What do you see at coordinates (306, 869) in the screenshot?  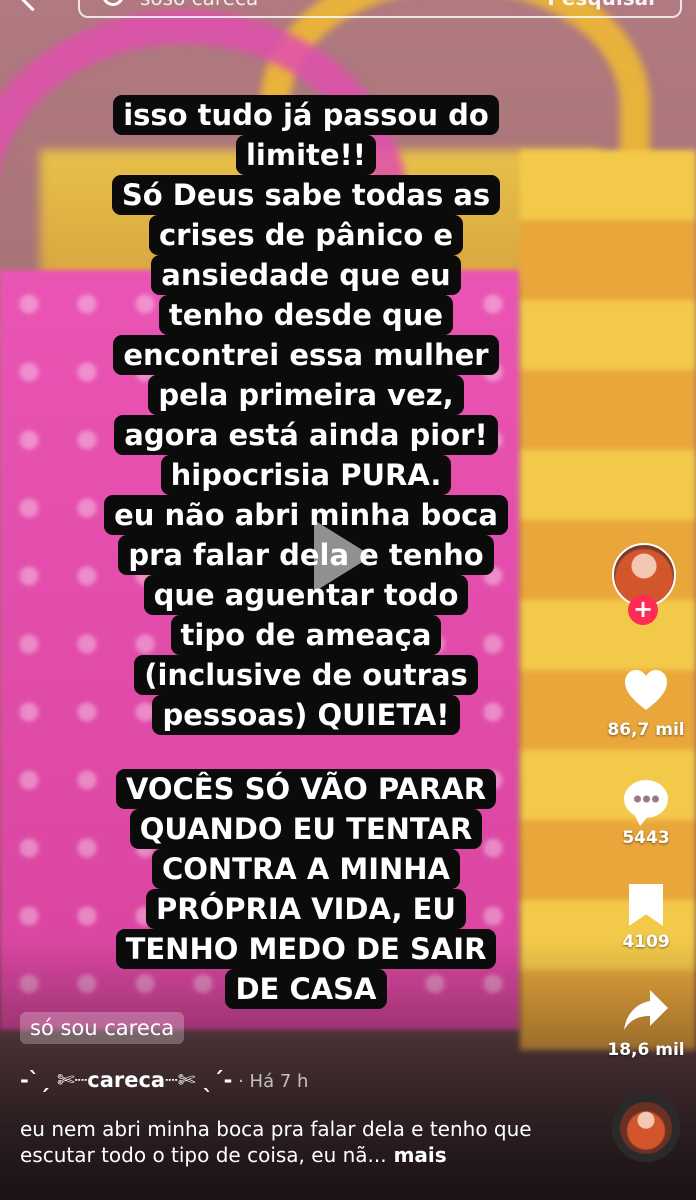 I see `caption-line: CONTRA A MINHA` at bounding box center [306, 869].